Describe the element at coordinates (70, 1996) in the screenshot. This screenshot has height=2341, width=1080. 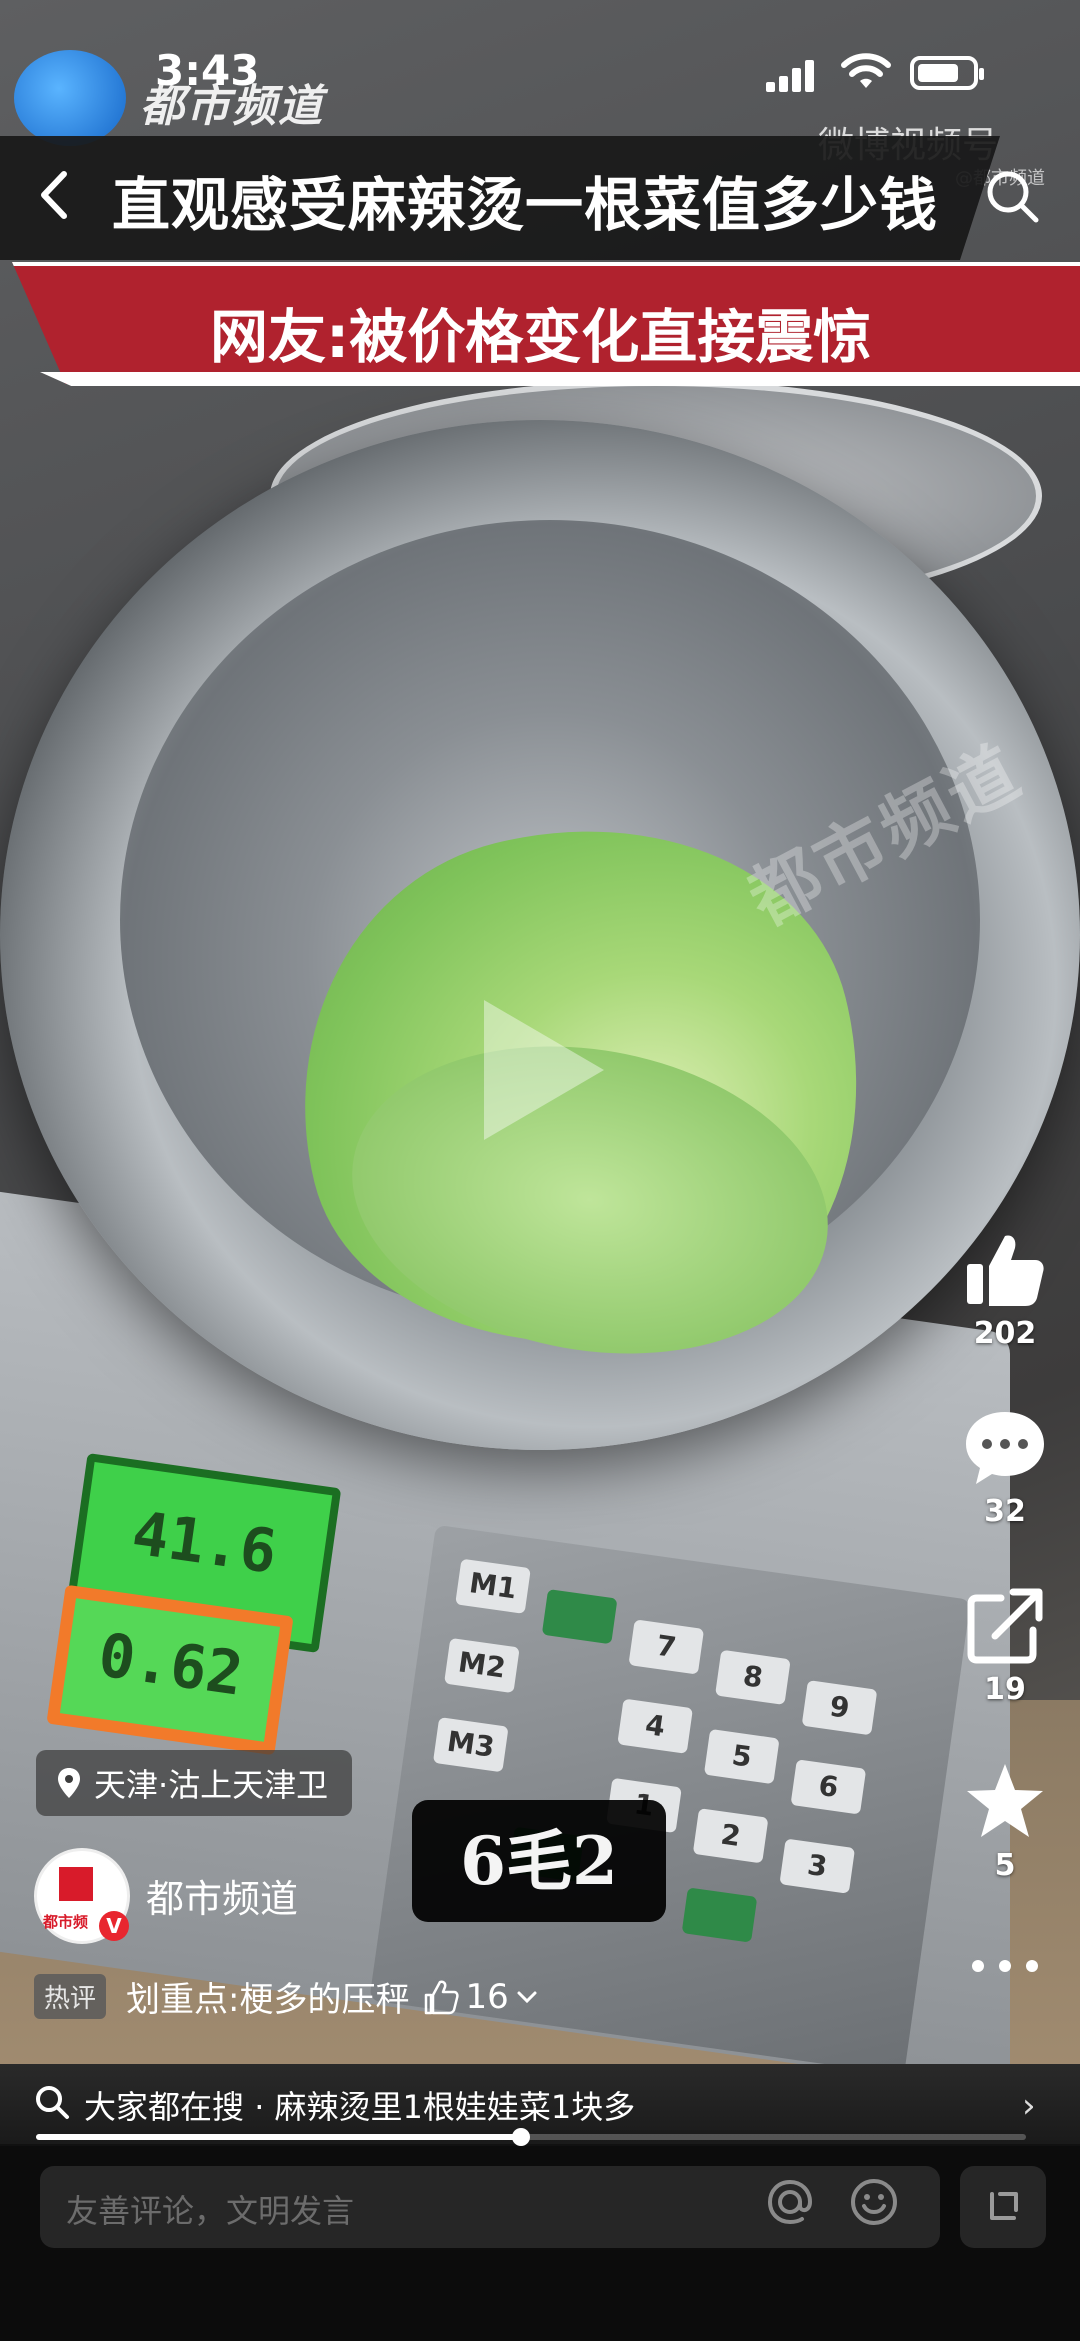
I see `hot-comment-tag: 热评` at that location.